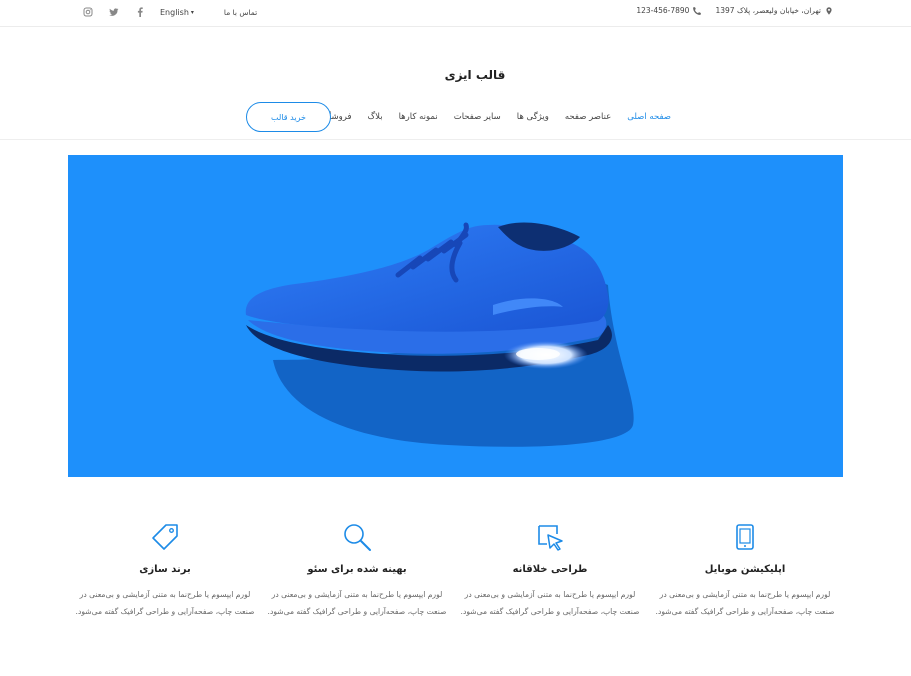 The image size is (911, 676). Describe the element at coordinates (288, 117) in the screenshot. I see `buy-template-button: خرید قالب` at that location.